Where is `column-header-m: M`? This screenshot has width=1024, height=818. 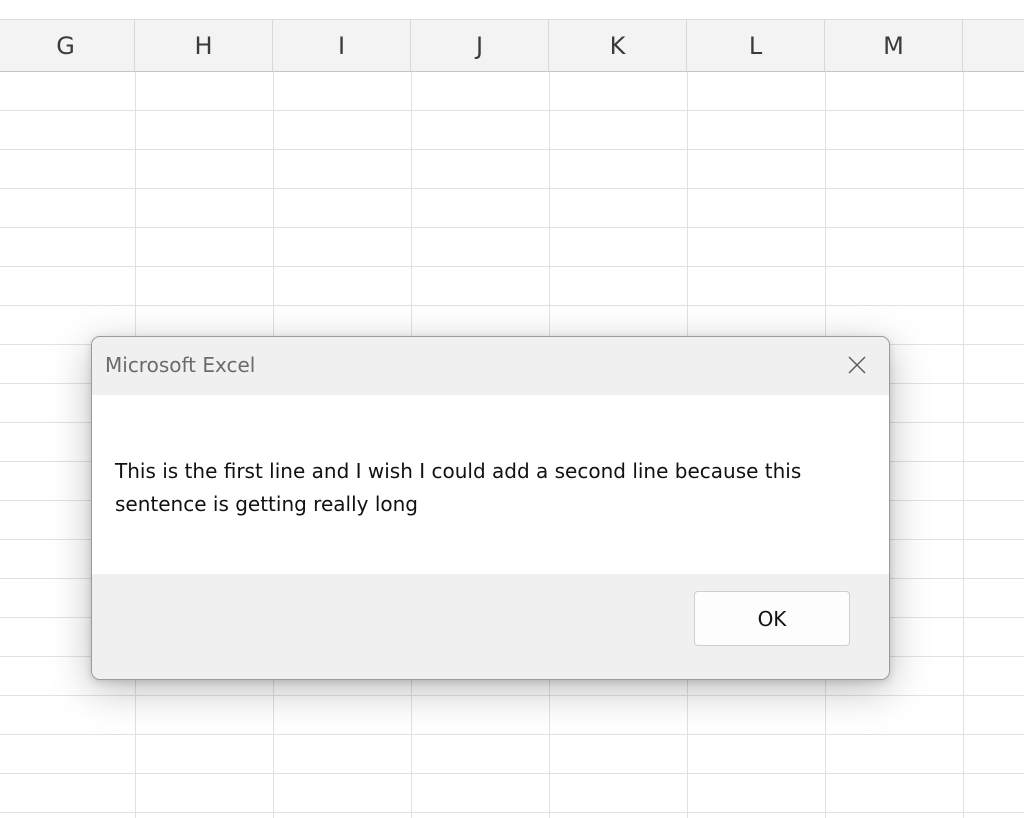
column-header-m: M is located at coordinates (894, 45).